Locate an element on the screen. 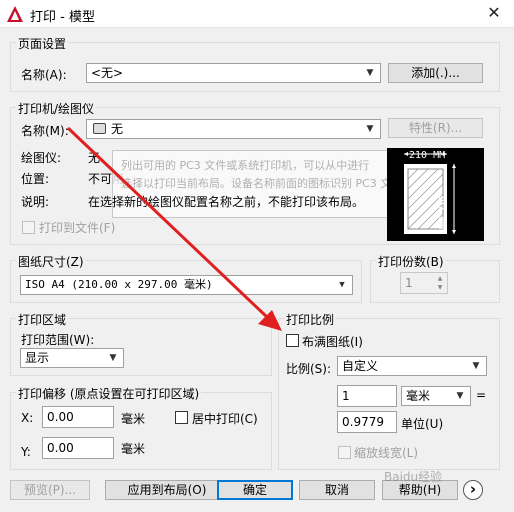 This screenshot has width=514, height=512. spinner-arrows-icon: ▲ ▼ is located at coordinates (440, 283).